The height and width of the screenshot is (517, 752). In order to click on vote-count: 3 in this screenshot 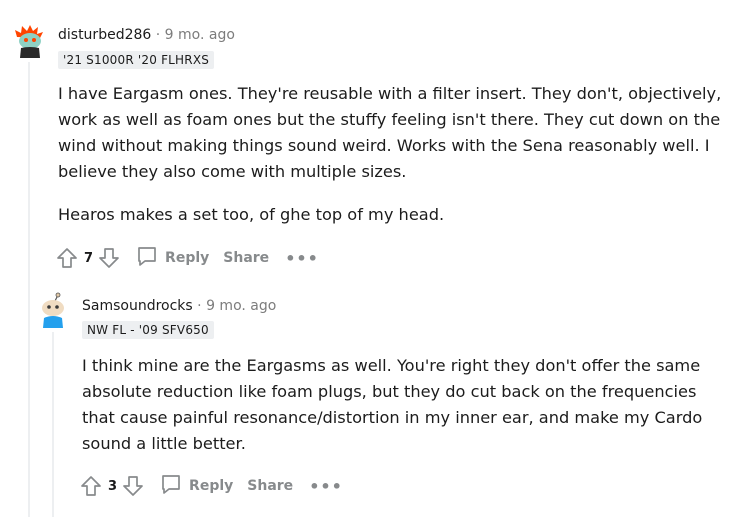, I will do `click(113, 486)`.